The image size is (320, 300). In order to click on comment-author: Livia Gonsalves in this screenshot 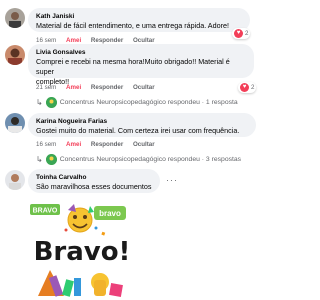, I will do `click(141, 52)`.